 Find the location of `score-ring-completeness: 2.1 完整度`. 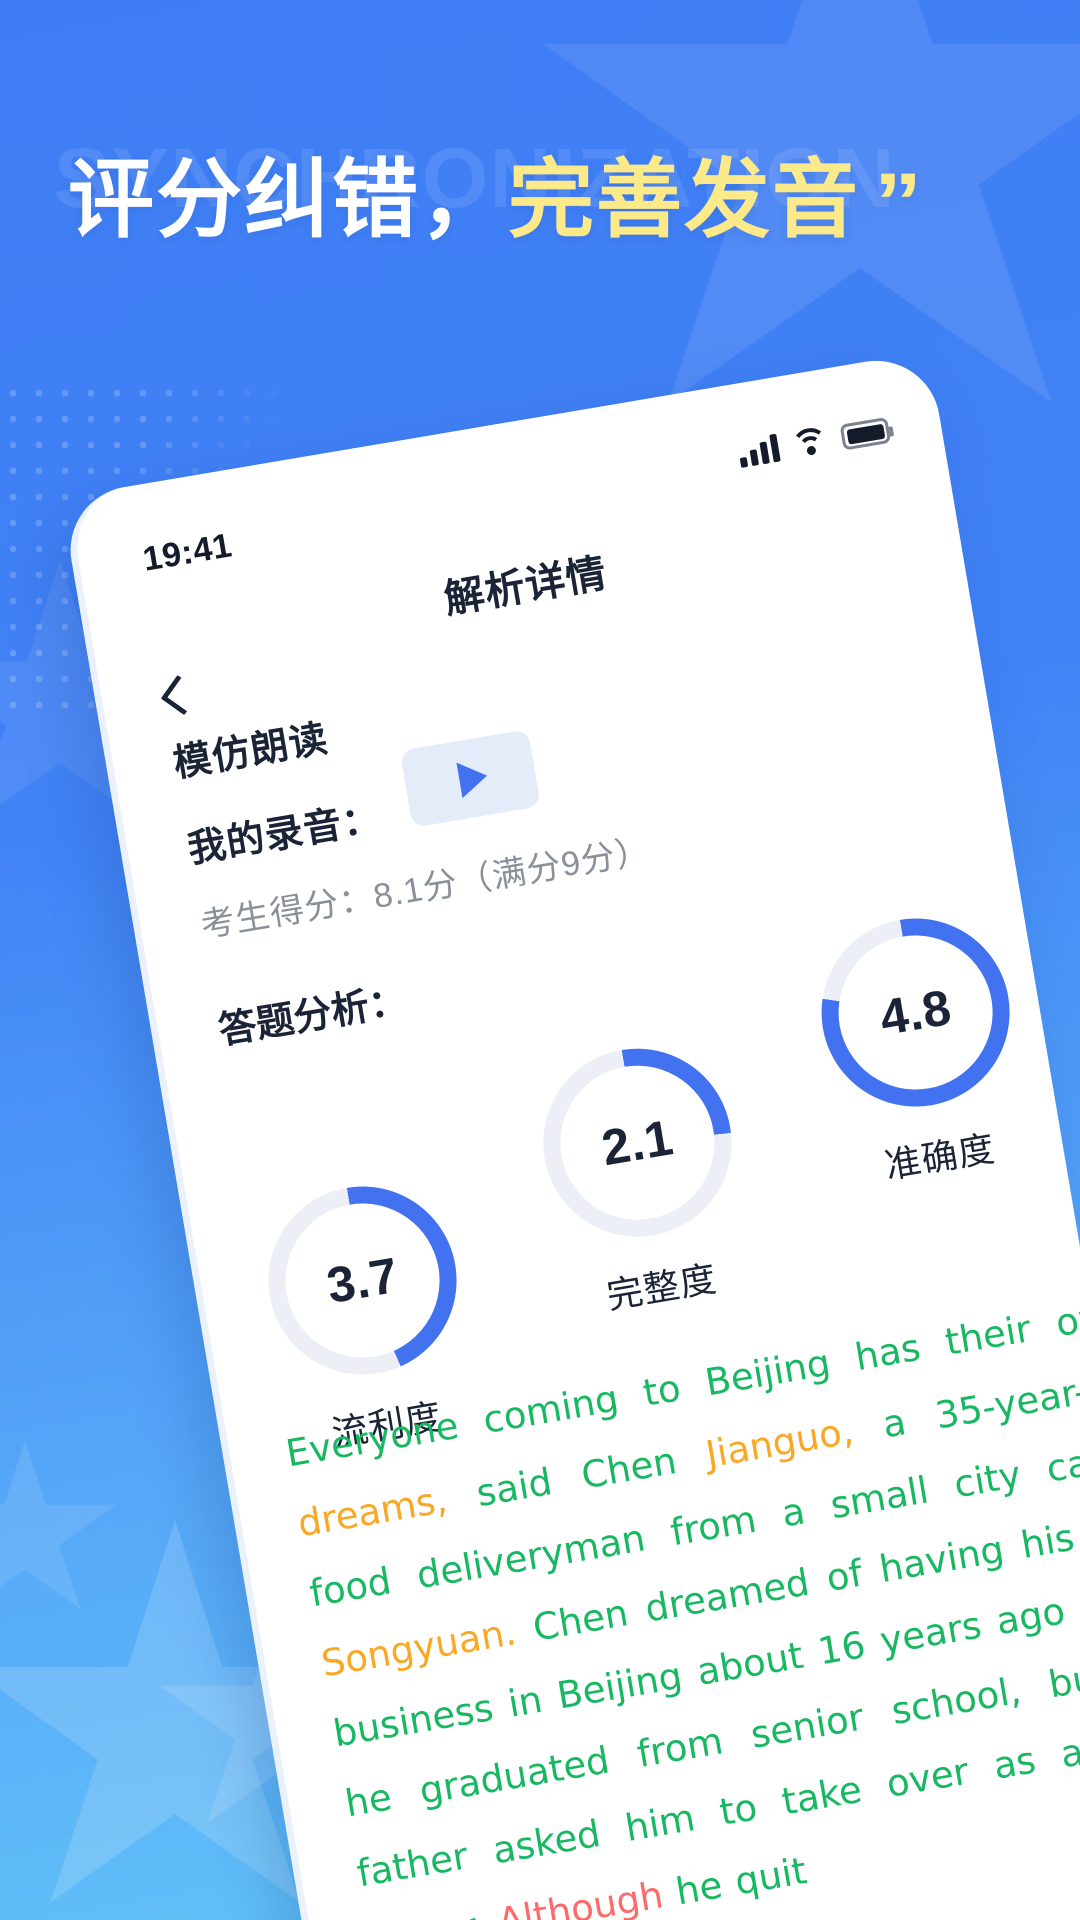

score-ring-completeness: 2.1 完整度 is located at coordinates (643, 1180).